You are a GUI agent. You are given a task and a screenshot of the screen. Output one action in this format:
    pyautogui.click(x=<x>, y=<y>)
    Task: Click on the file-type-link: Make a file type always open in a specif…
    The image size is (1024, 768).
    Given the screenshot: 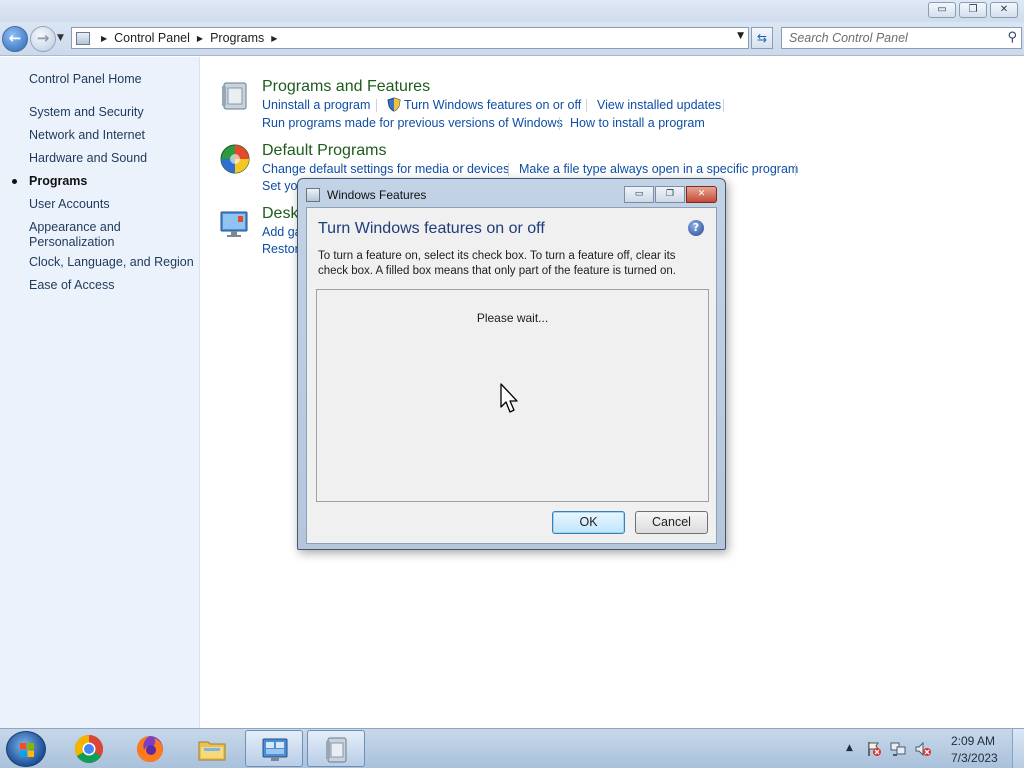 What is the action you would take?
    pyautogui.click(x=658, y=169)
    